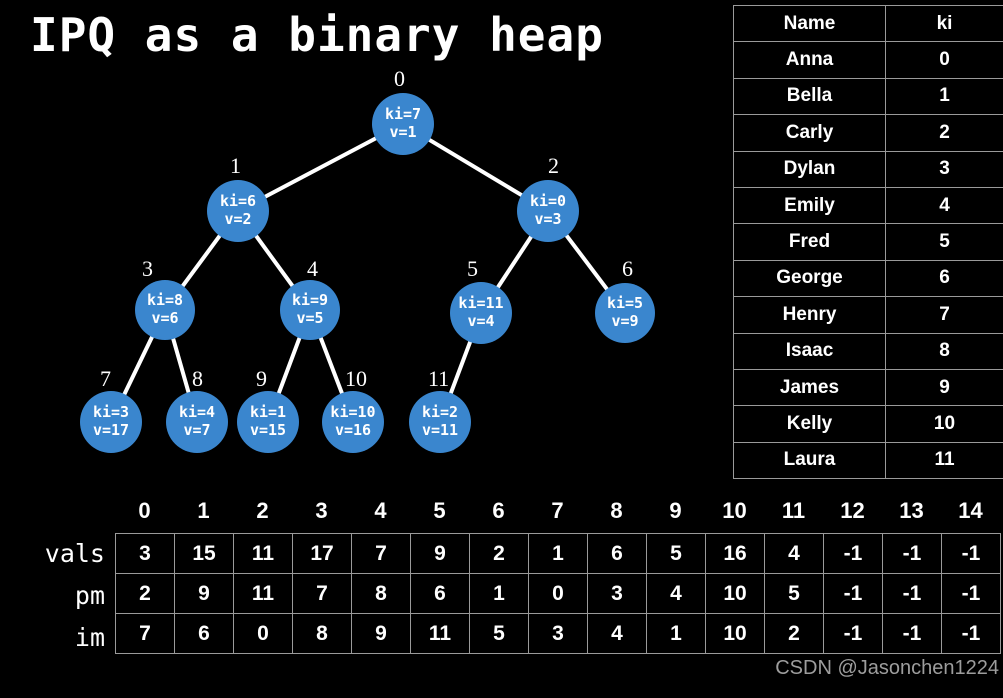  I want to click on table-cell-name: Anna, so click(809, 60).